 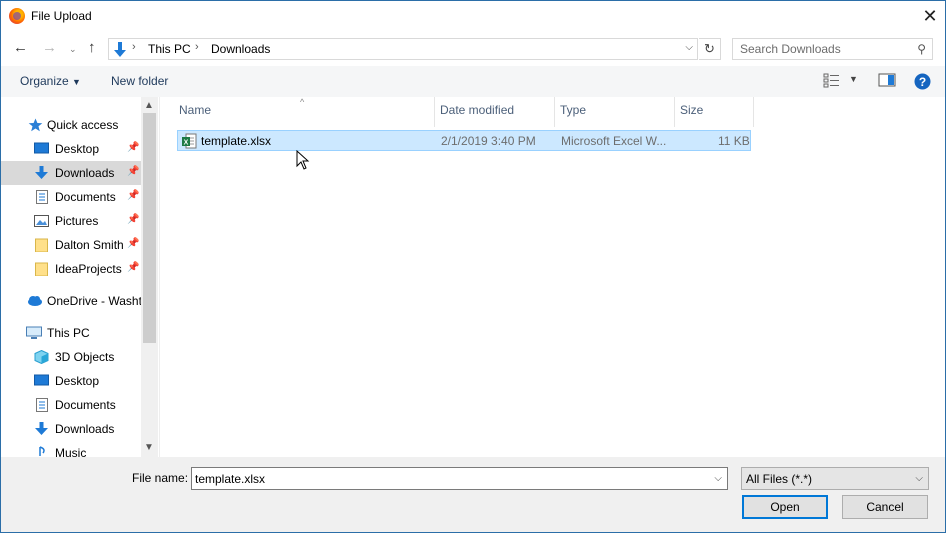 I want to click on nav-item-quick-access: Quick access, so click(x=71, y=125).